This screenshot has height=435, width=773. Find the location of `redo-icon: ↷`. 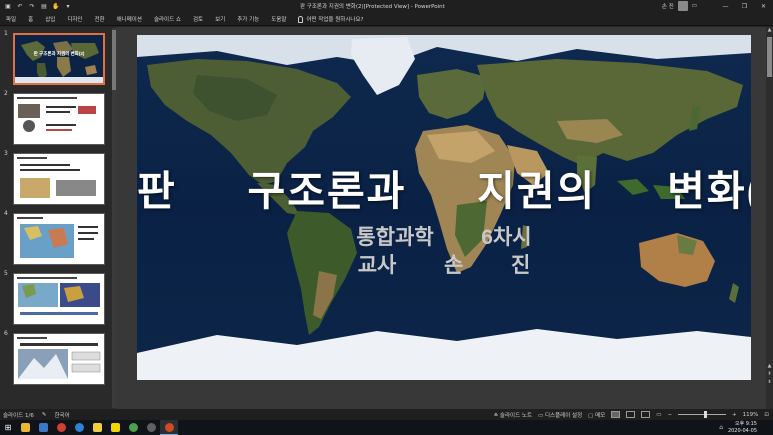

redo-icon: ↷ is located at coordinates (32, 7).